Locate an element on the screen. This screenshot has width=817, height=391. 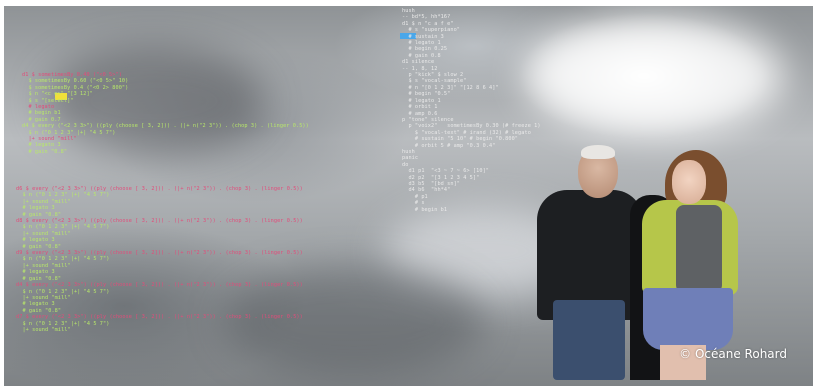
code-line: |+ sound "mill" is located at coordinates (43, 329).